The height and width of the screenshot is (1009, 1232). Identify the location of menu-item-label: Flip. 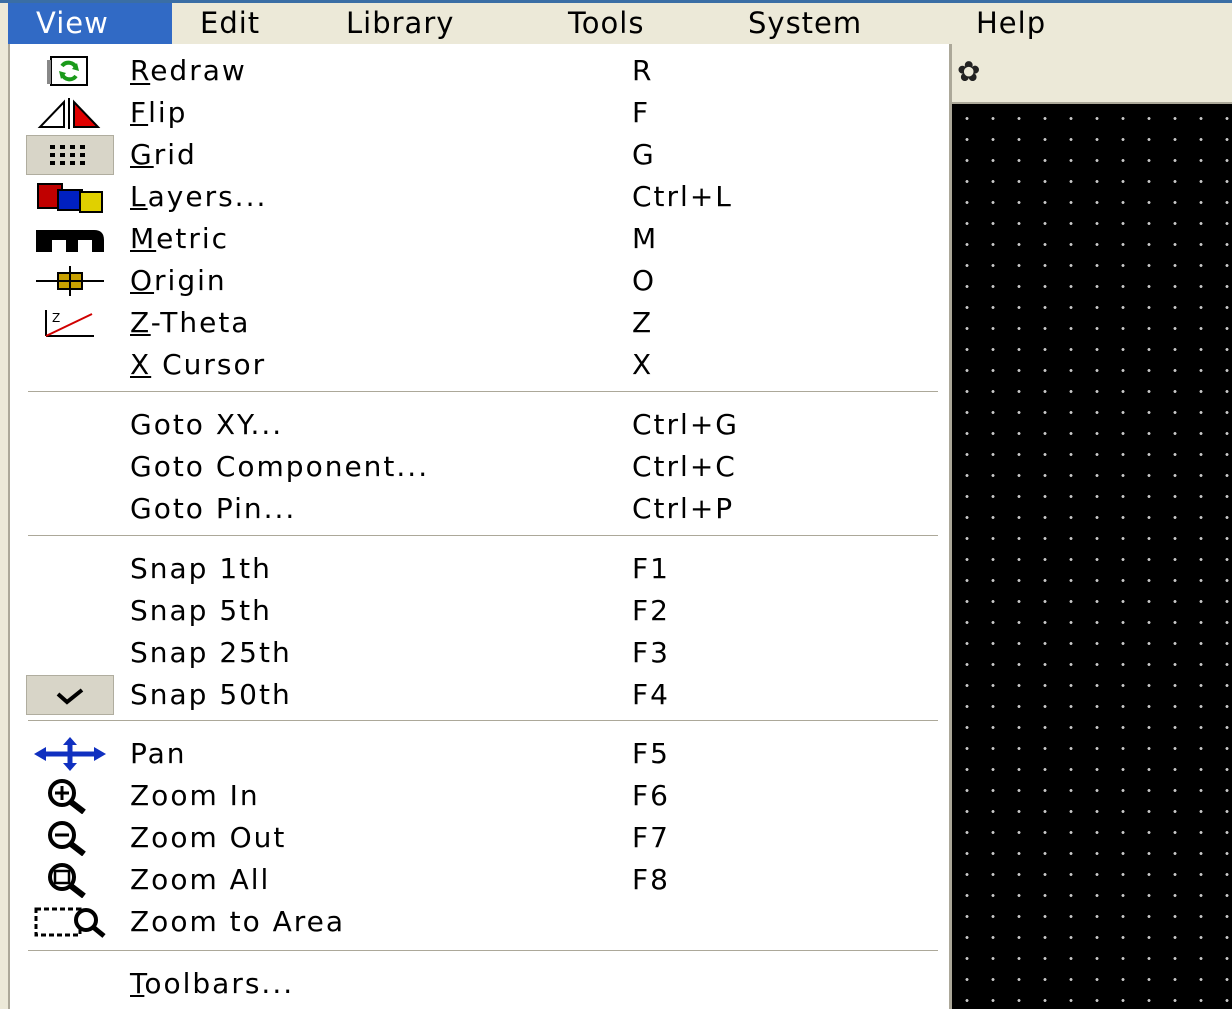
(159, 112).